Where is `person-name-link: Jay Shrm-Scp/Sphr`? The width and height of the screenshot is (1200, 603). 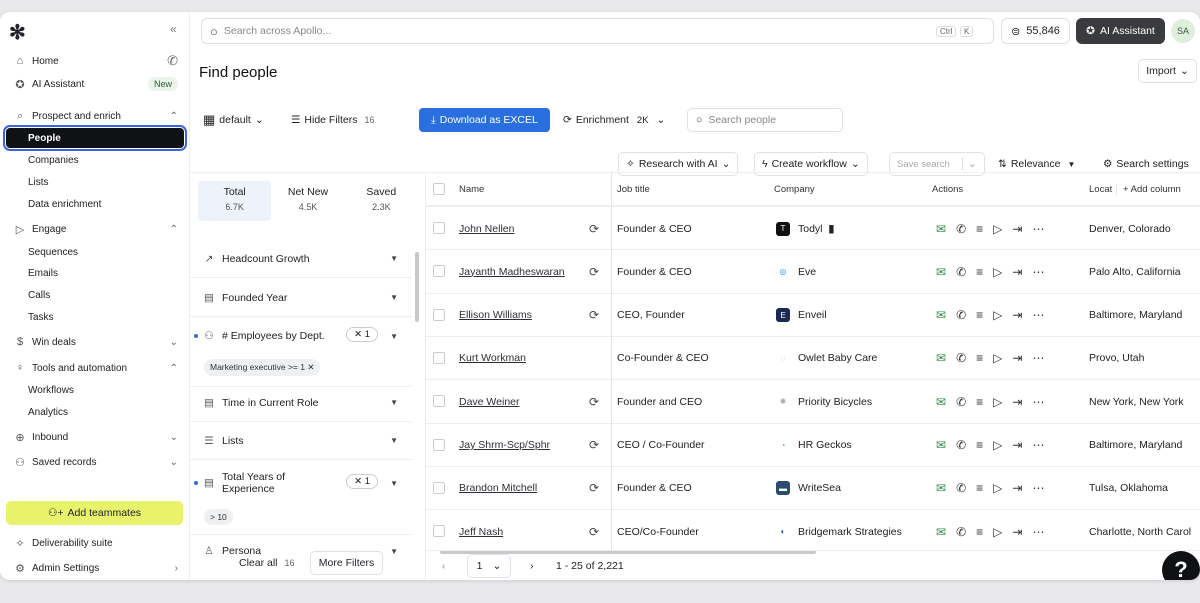 person-name-link: Jay Shrm-Scp/Sphr is located at coordinates (504, 445).